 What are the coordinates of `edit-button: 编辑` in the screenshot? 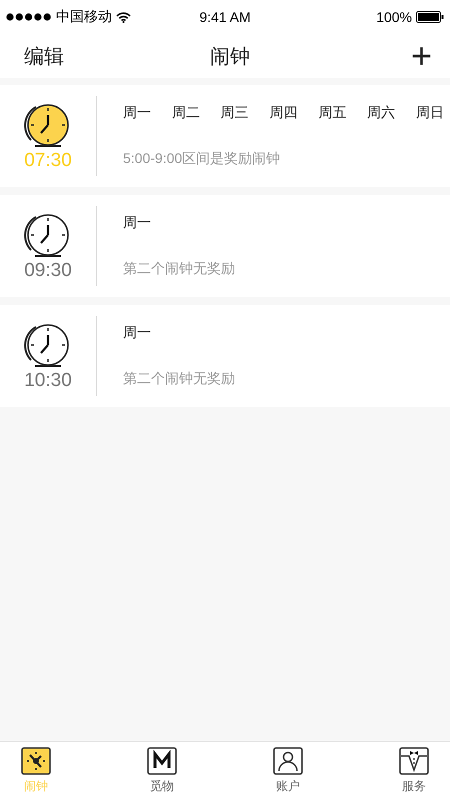 It's located at (44, 56).